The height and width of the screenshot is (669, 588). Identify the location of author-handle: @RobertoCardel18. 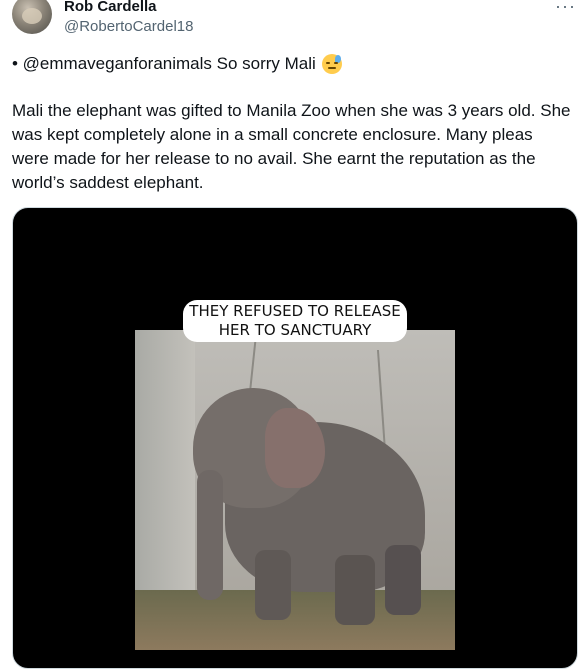
(128, 26).